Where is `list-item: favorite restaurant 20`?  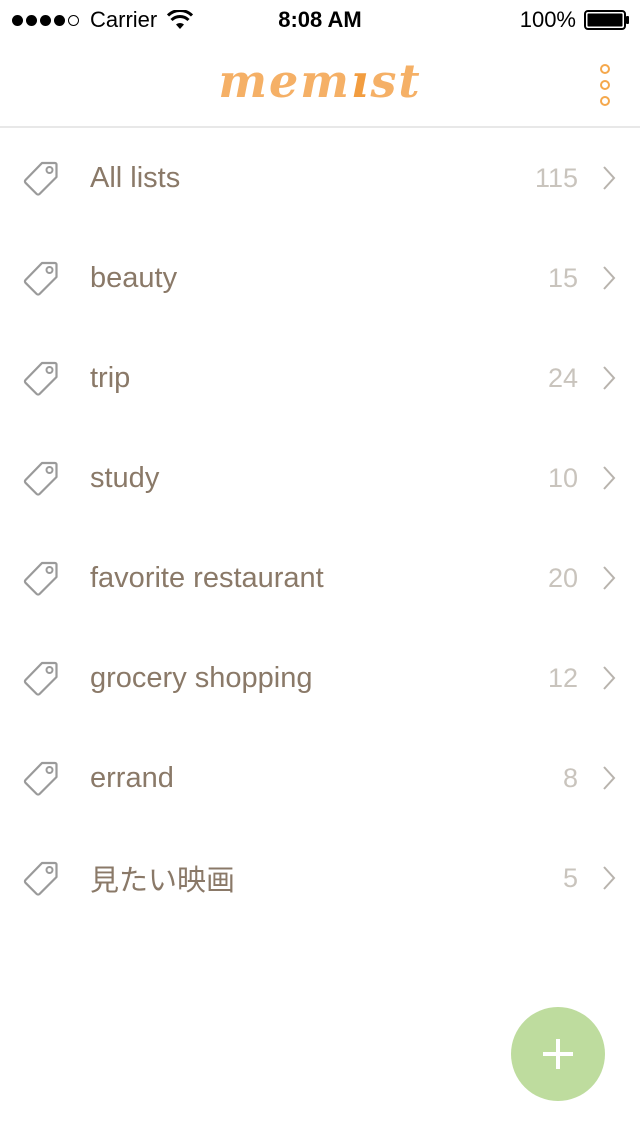 list-item: favorite restaurant 20 is located at coordinates (320, 578).